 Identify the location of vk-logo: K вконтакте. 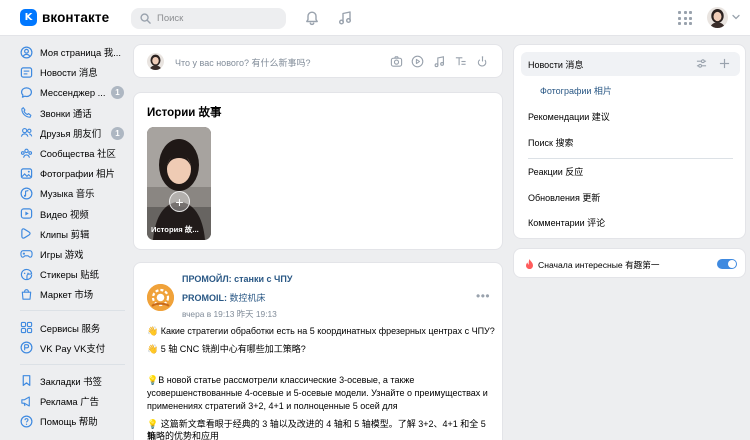
(64, 17).